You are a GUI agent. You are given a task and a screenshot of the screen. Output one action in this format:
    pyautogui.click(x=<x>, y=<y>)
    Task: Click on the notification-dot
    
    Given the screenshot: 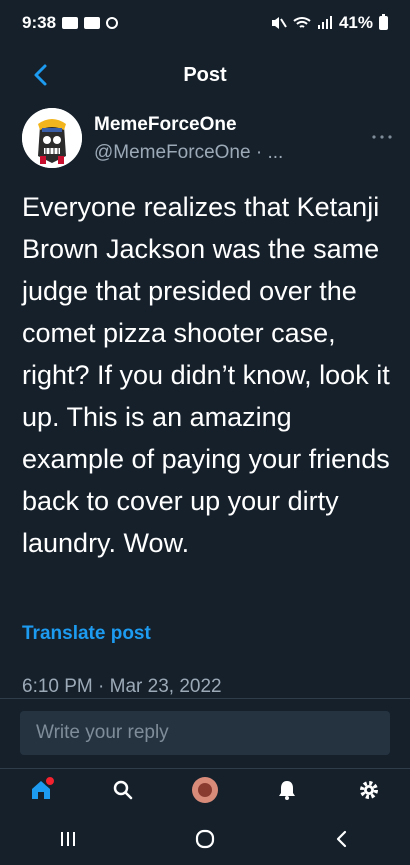 What is the action you would take?
    pyautogui.click(x=50, y=781)
    